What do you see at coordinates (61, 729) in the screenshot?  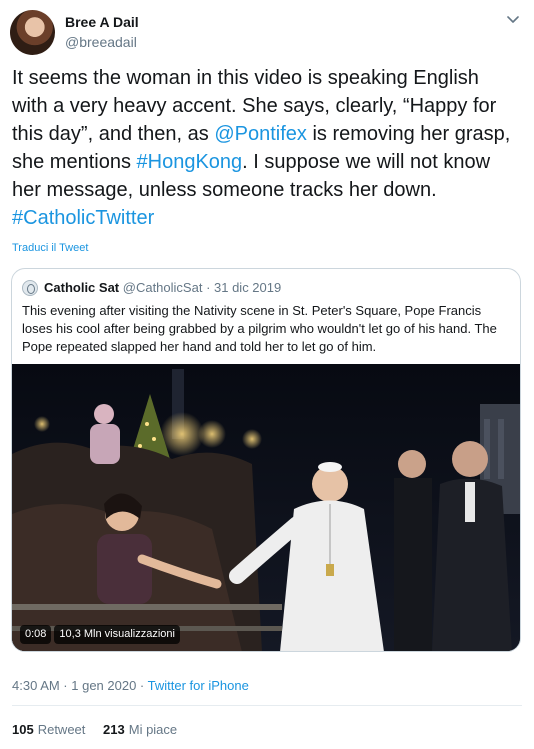 I see `retweets-label: Retweet` at bounding box center [61, 729].